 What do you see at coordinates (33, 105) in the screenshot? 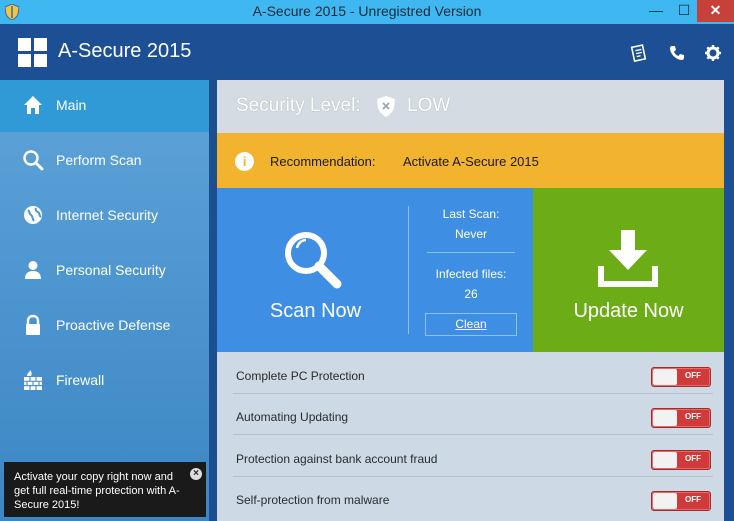
I see `home-icon` at bounding box center [33, 105].